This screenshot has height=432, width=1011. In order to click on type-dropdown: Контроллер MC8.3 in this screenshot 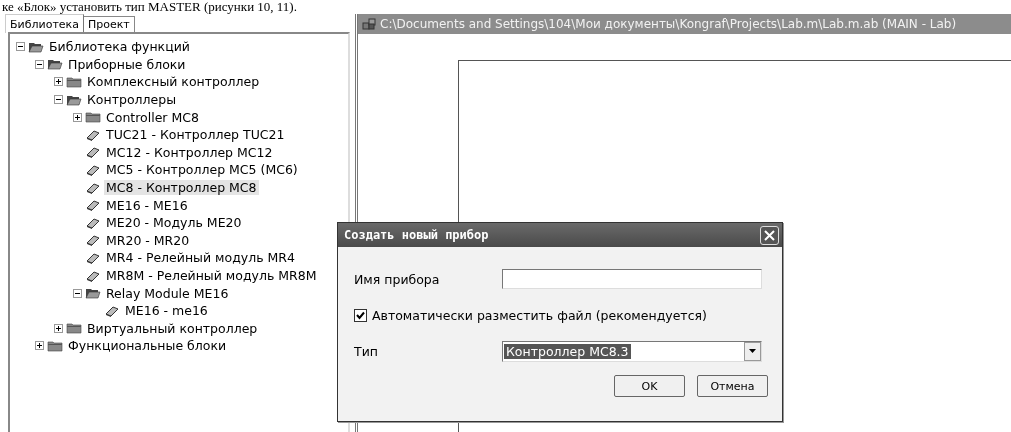, I will do `click(632, 351)`.